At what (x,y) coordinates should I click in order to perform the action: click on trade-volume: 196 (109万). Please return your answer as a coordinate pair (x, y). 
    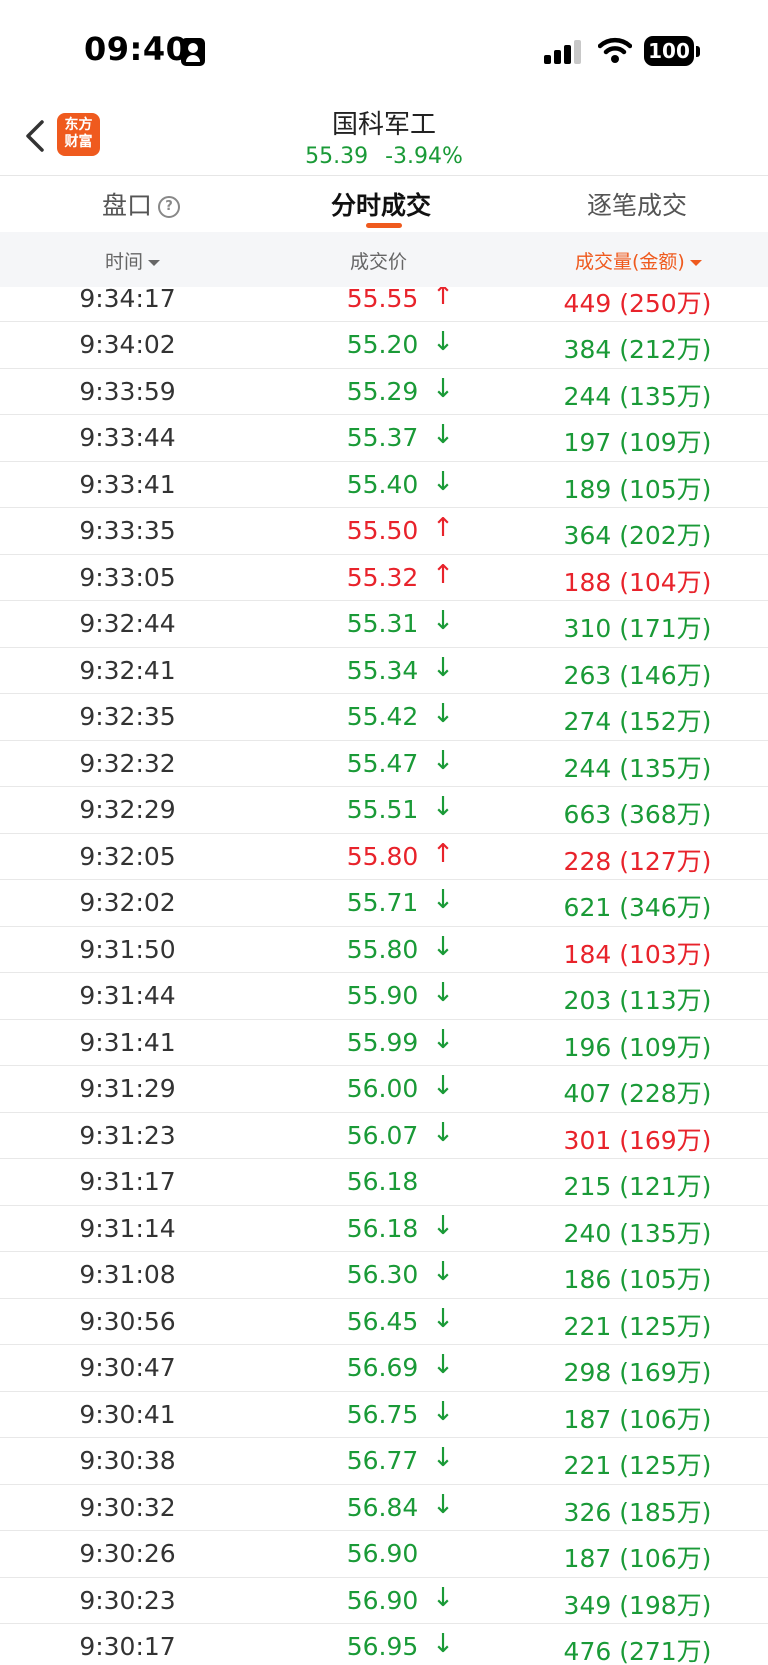
    Looking at the image, I should click on (637, 1047).